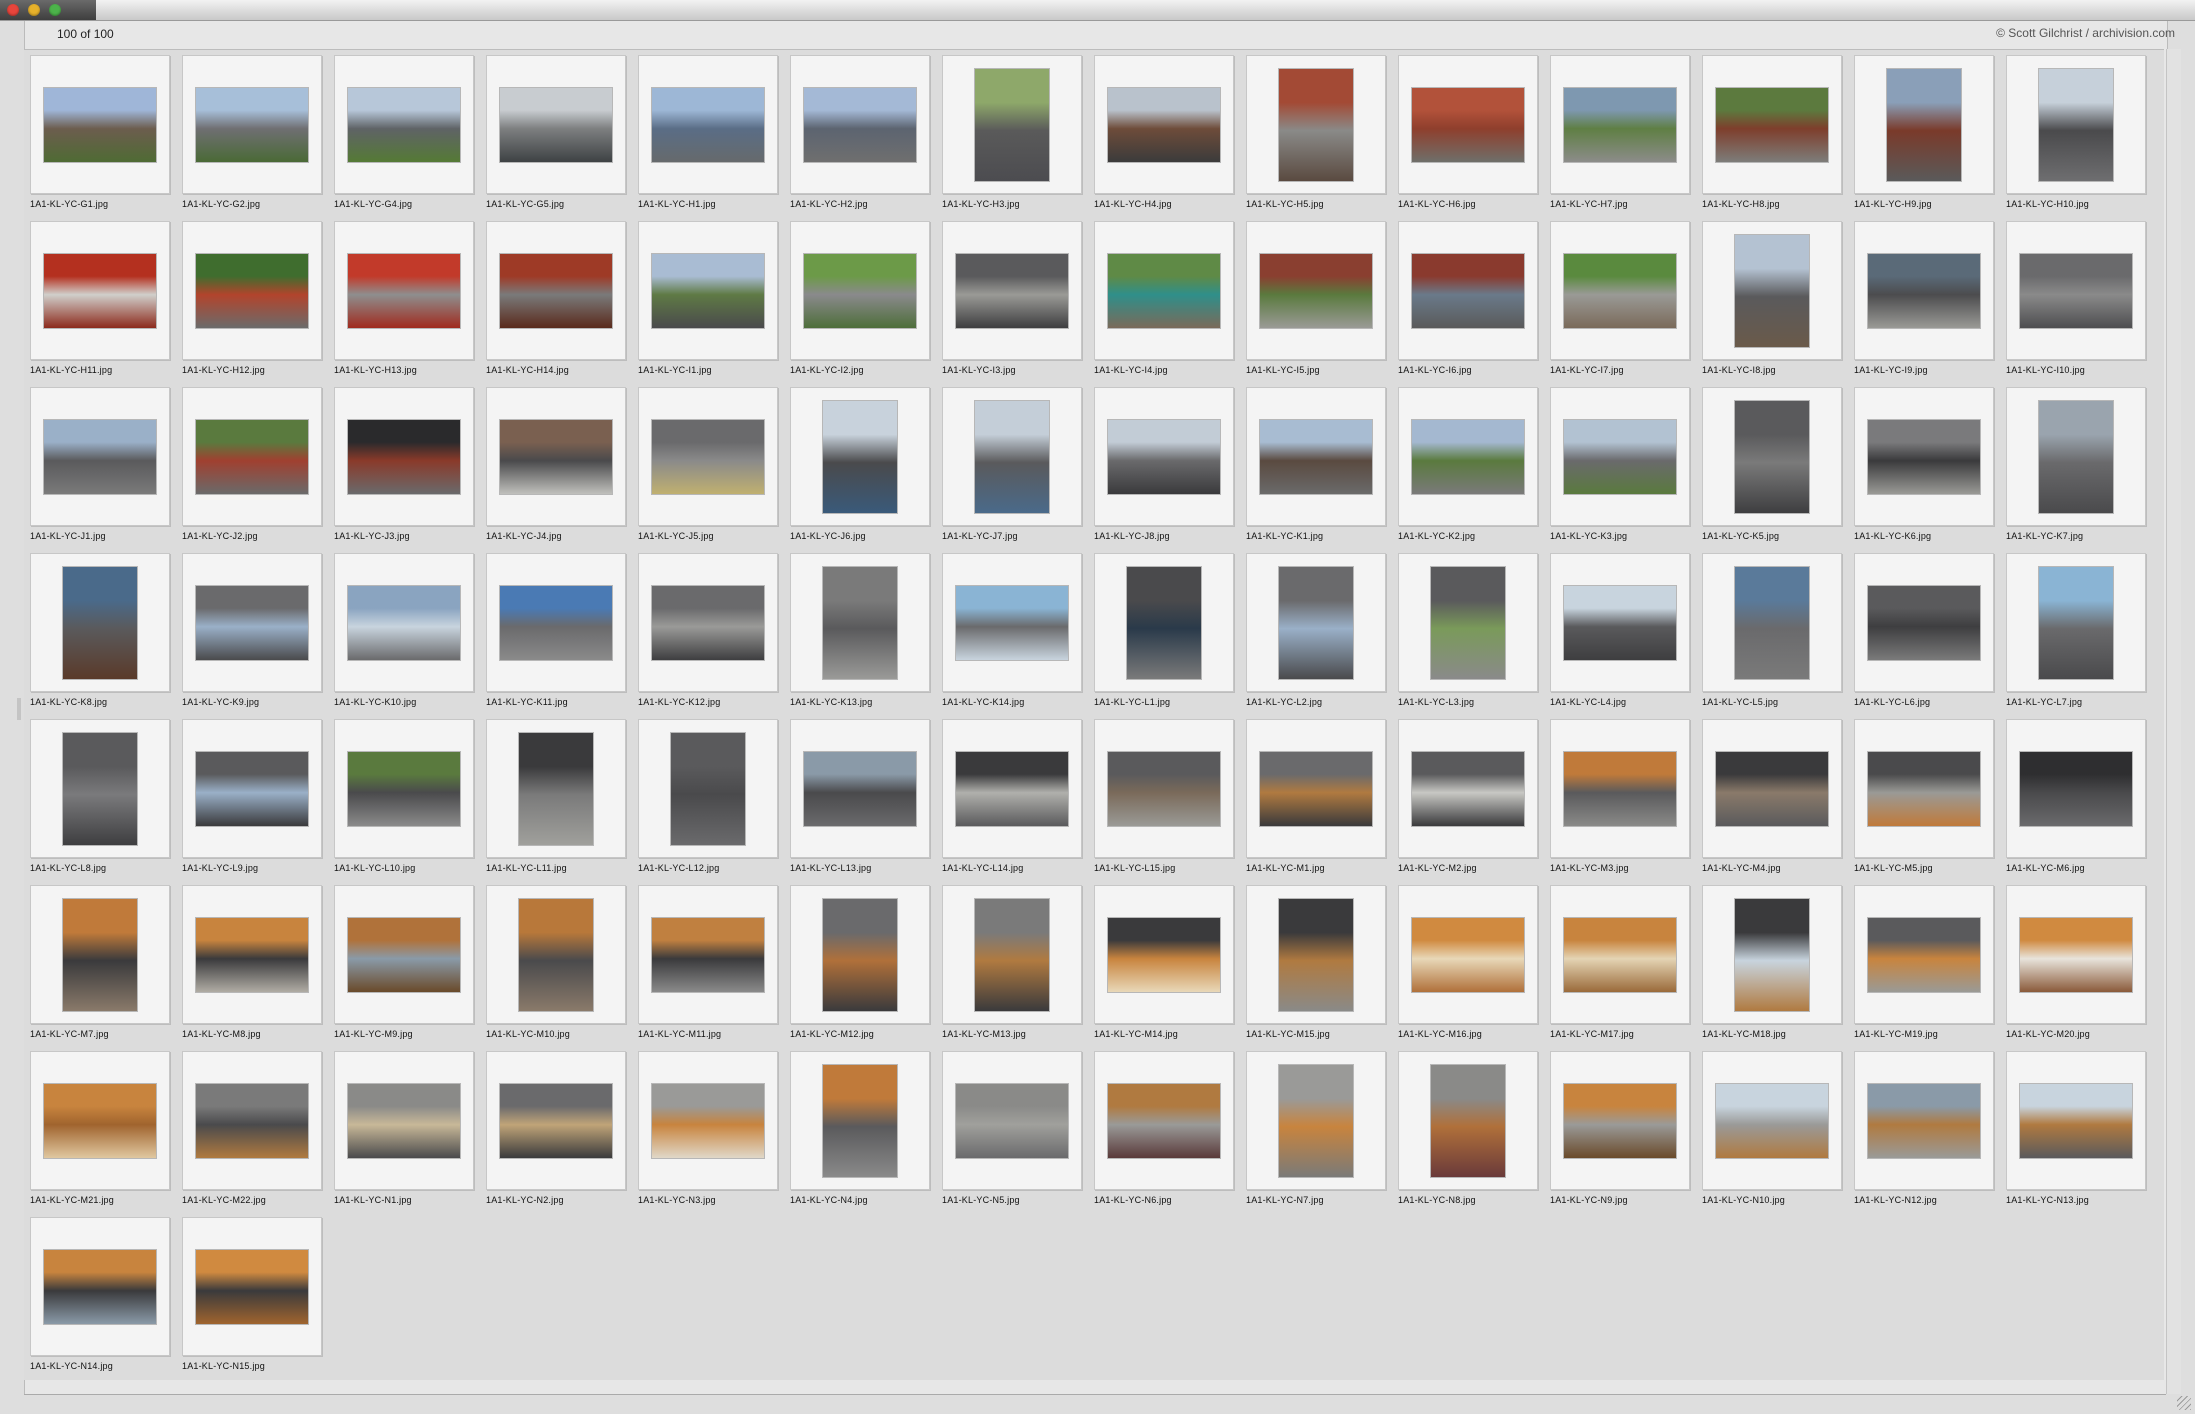 Image resolution: width=2195 pixels, height=1414 pixels. What do you see at coordinates (1164, 801) in the screenshot?
I see `thumbnail-item: 1A1-KL-YC-L15.jpg` at bounding box center [1164, 801].